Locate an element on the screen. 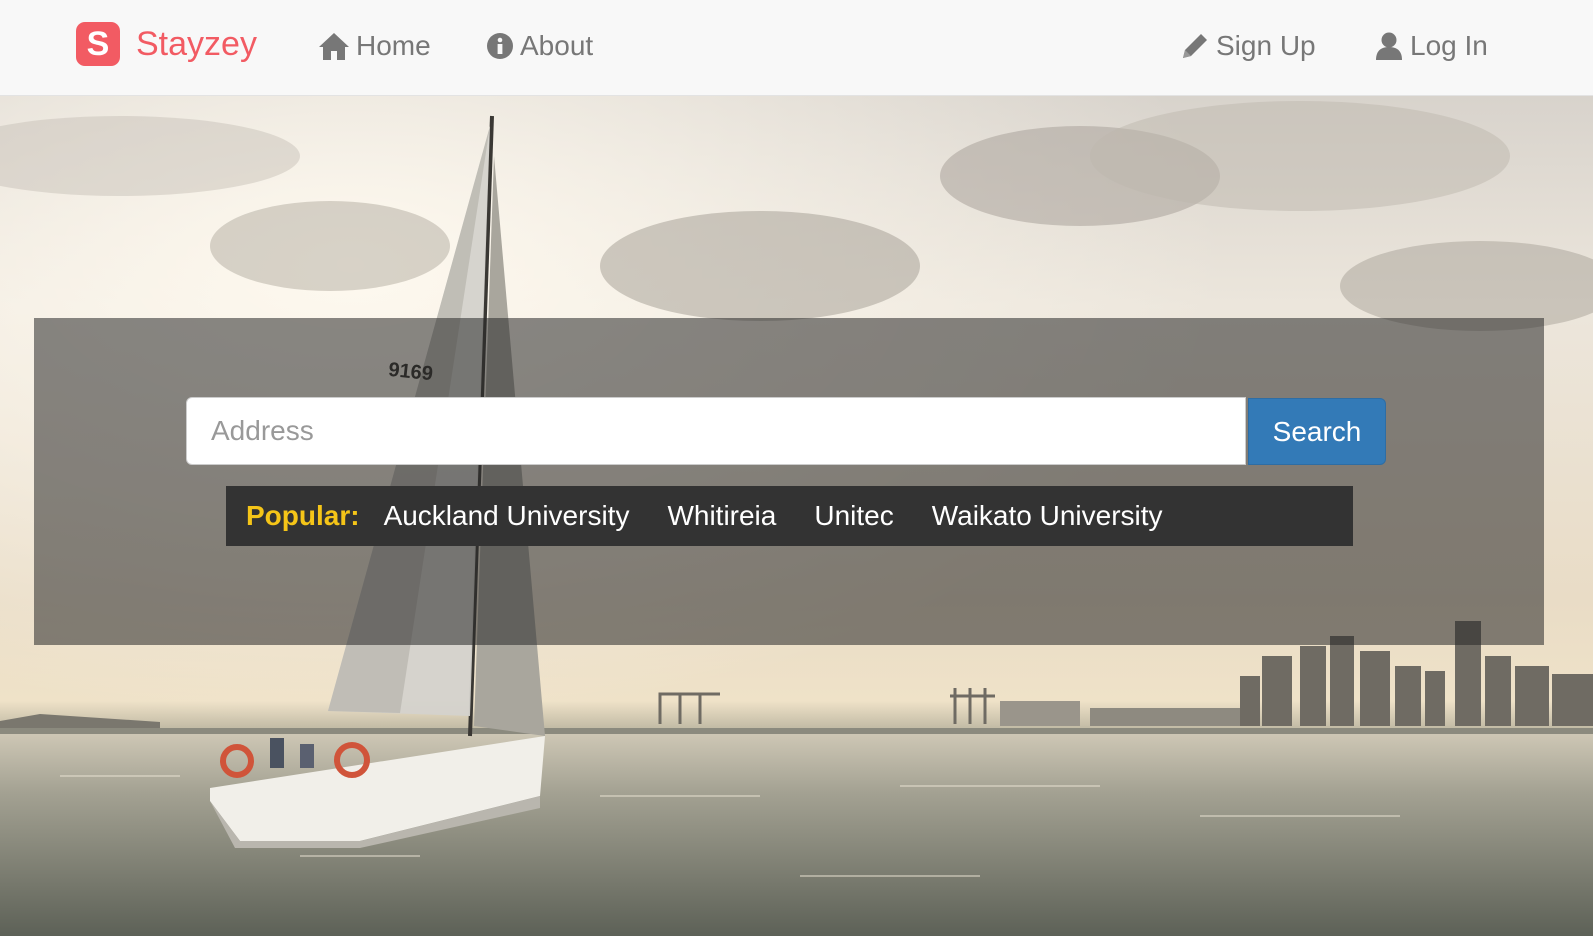 This screenshot has width=1593, height=936. nav-about-link: About is located at coordinates (539, 46).